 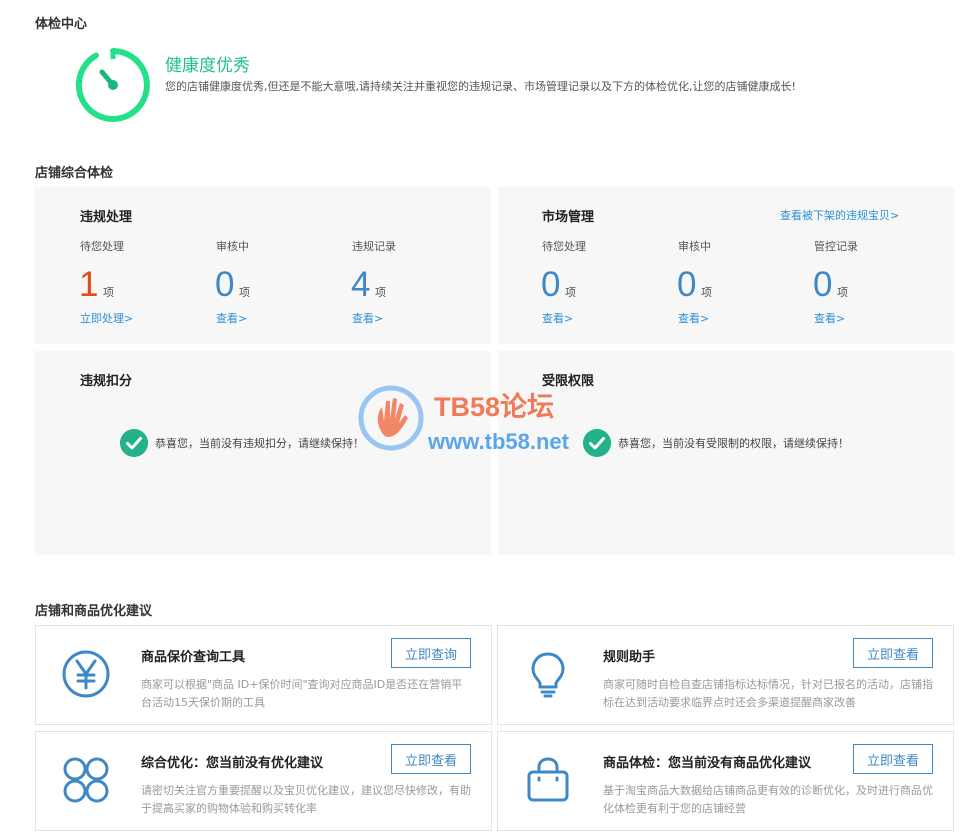 What do you see at coordinates (86, 674) in the screenshot?
I see `yen-icon` at bounding box center [86, 674].